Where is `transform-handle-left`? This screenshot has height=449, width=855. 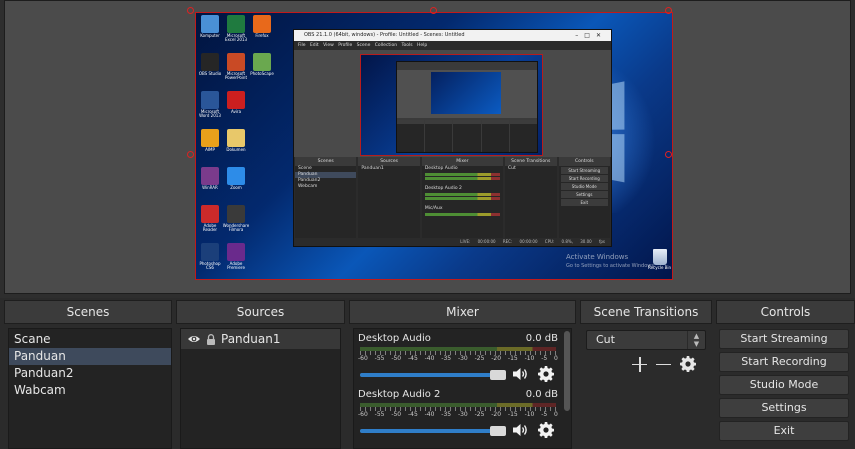 transform-handle-left is located at coordinates (190, 154).